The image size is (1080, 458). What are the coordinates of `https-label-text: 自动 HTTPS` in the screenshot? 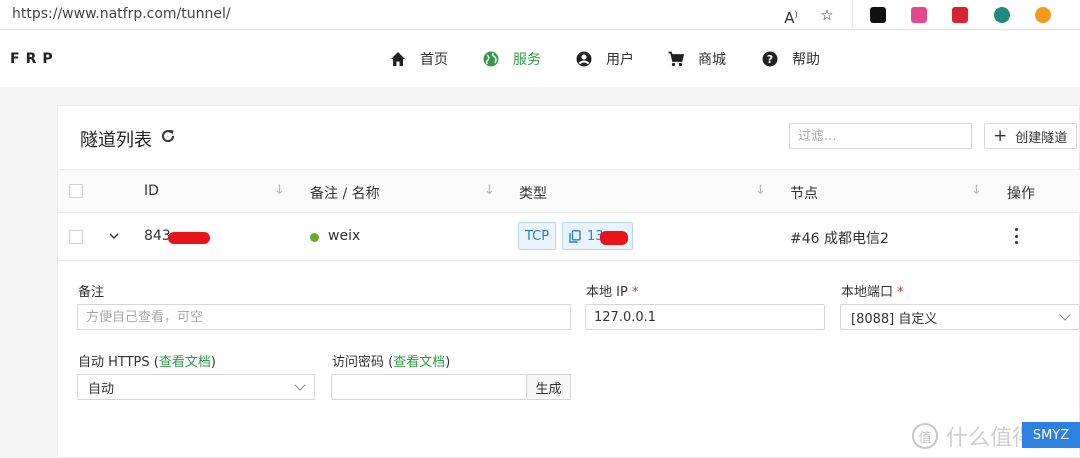 It's located at (114, 362).